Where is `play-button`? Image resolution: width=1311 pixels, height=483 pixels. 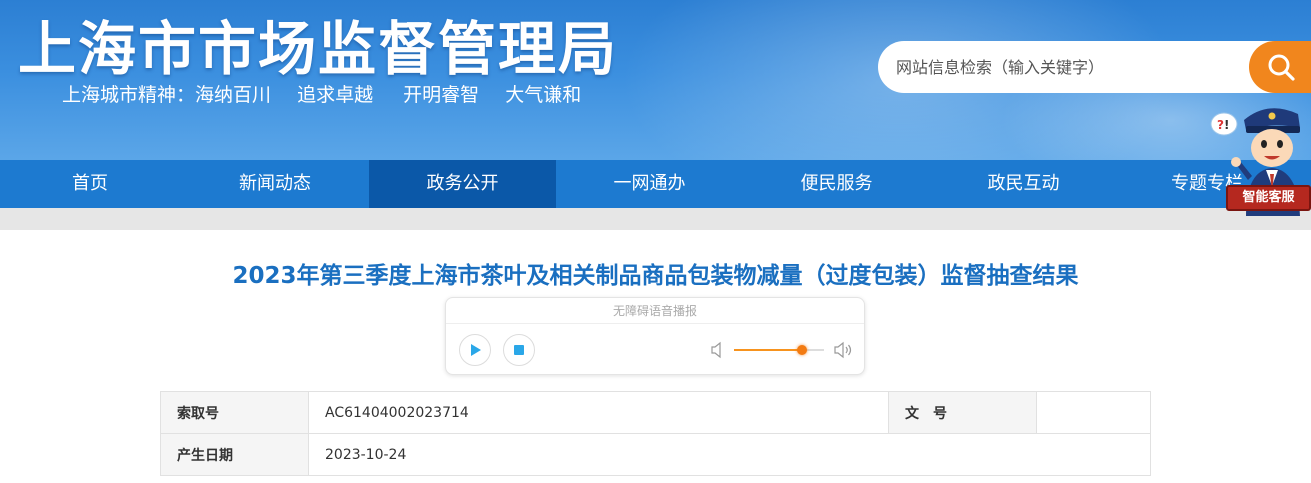 play-button is located at coordinates (475, 350).